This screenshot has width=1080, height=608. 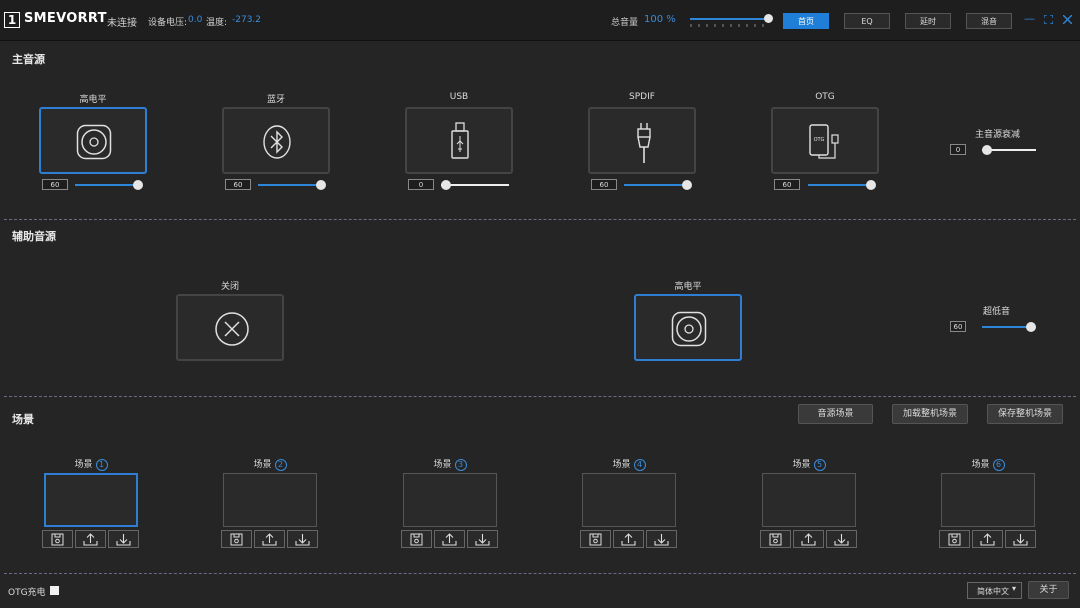 I want to click on scene-number: 2, so click(x=280, y=464).